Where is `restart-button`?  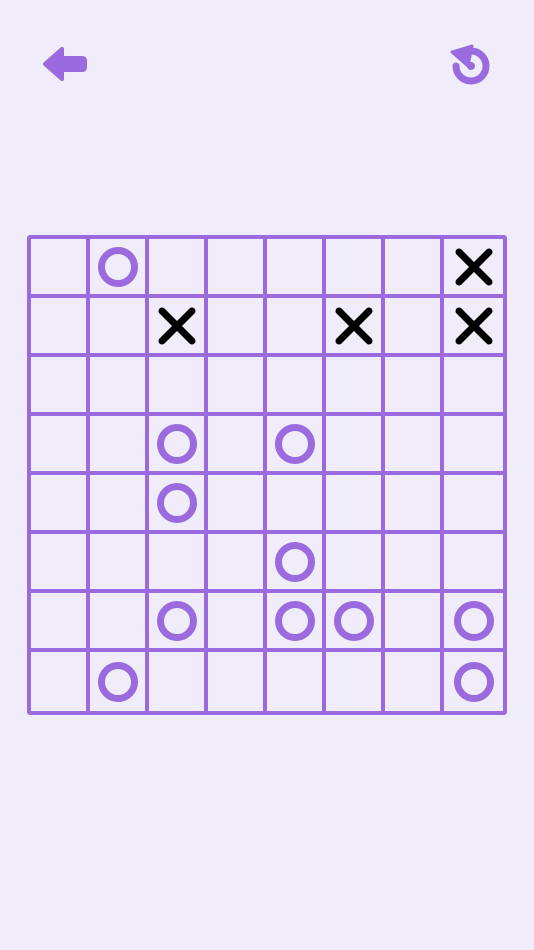 restart-button is located at coordinates (470, 66).